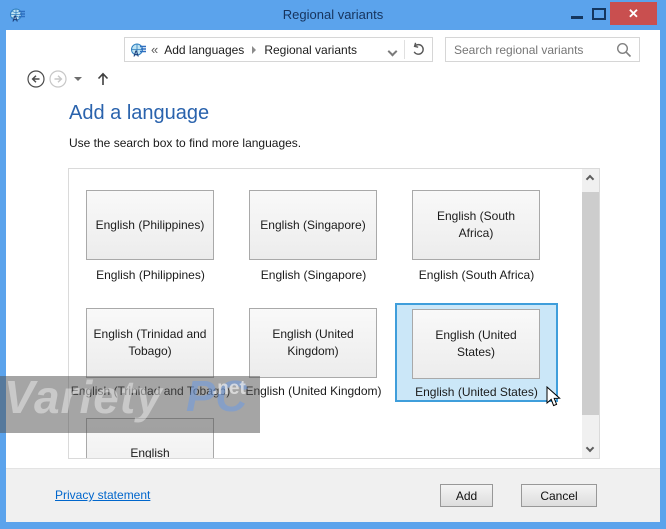  Describe the element at coordinates (229, 388) in the screenshot. I see `watermark-net: .net` at that location.